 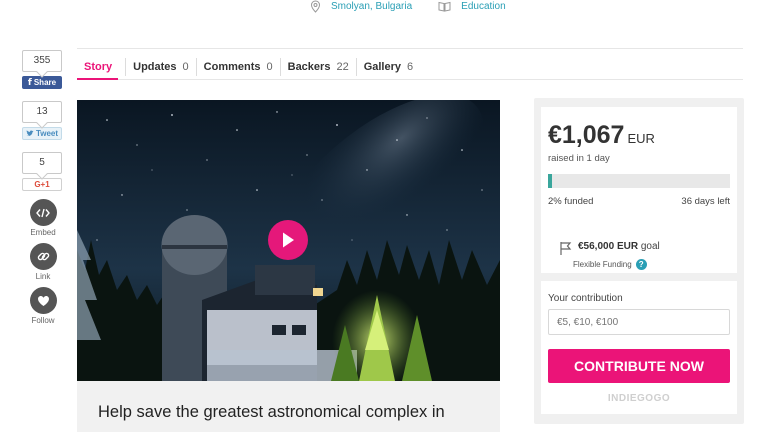 I want to click on code-icon, so click(x=43, y=212).